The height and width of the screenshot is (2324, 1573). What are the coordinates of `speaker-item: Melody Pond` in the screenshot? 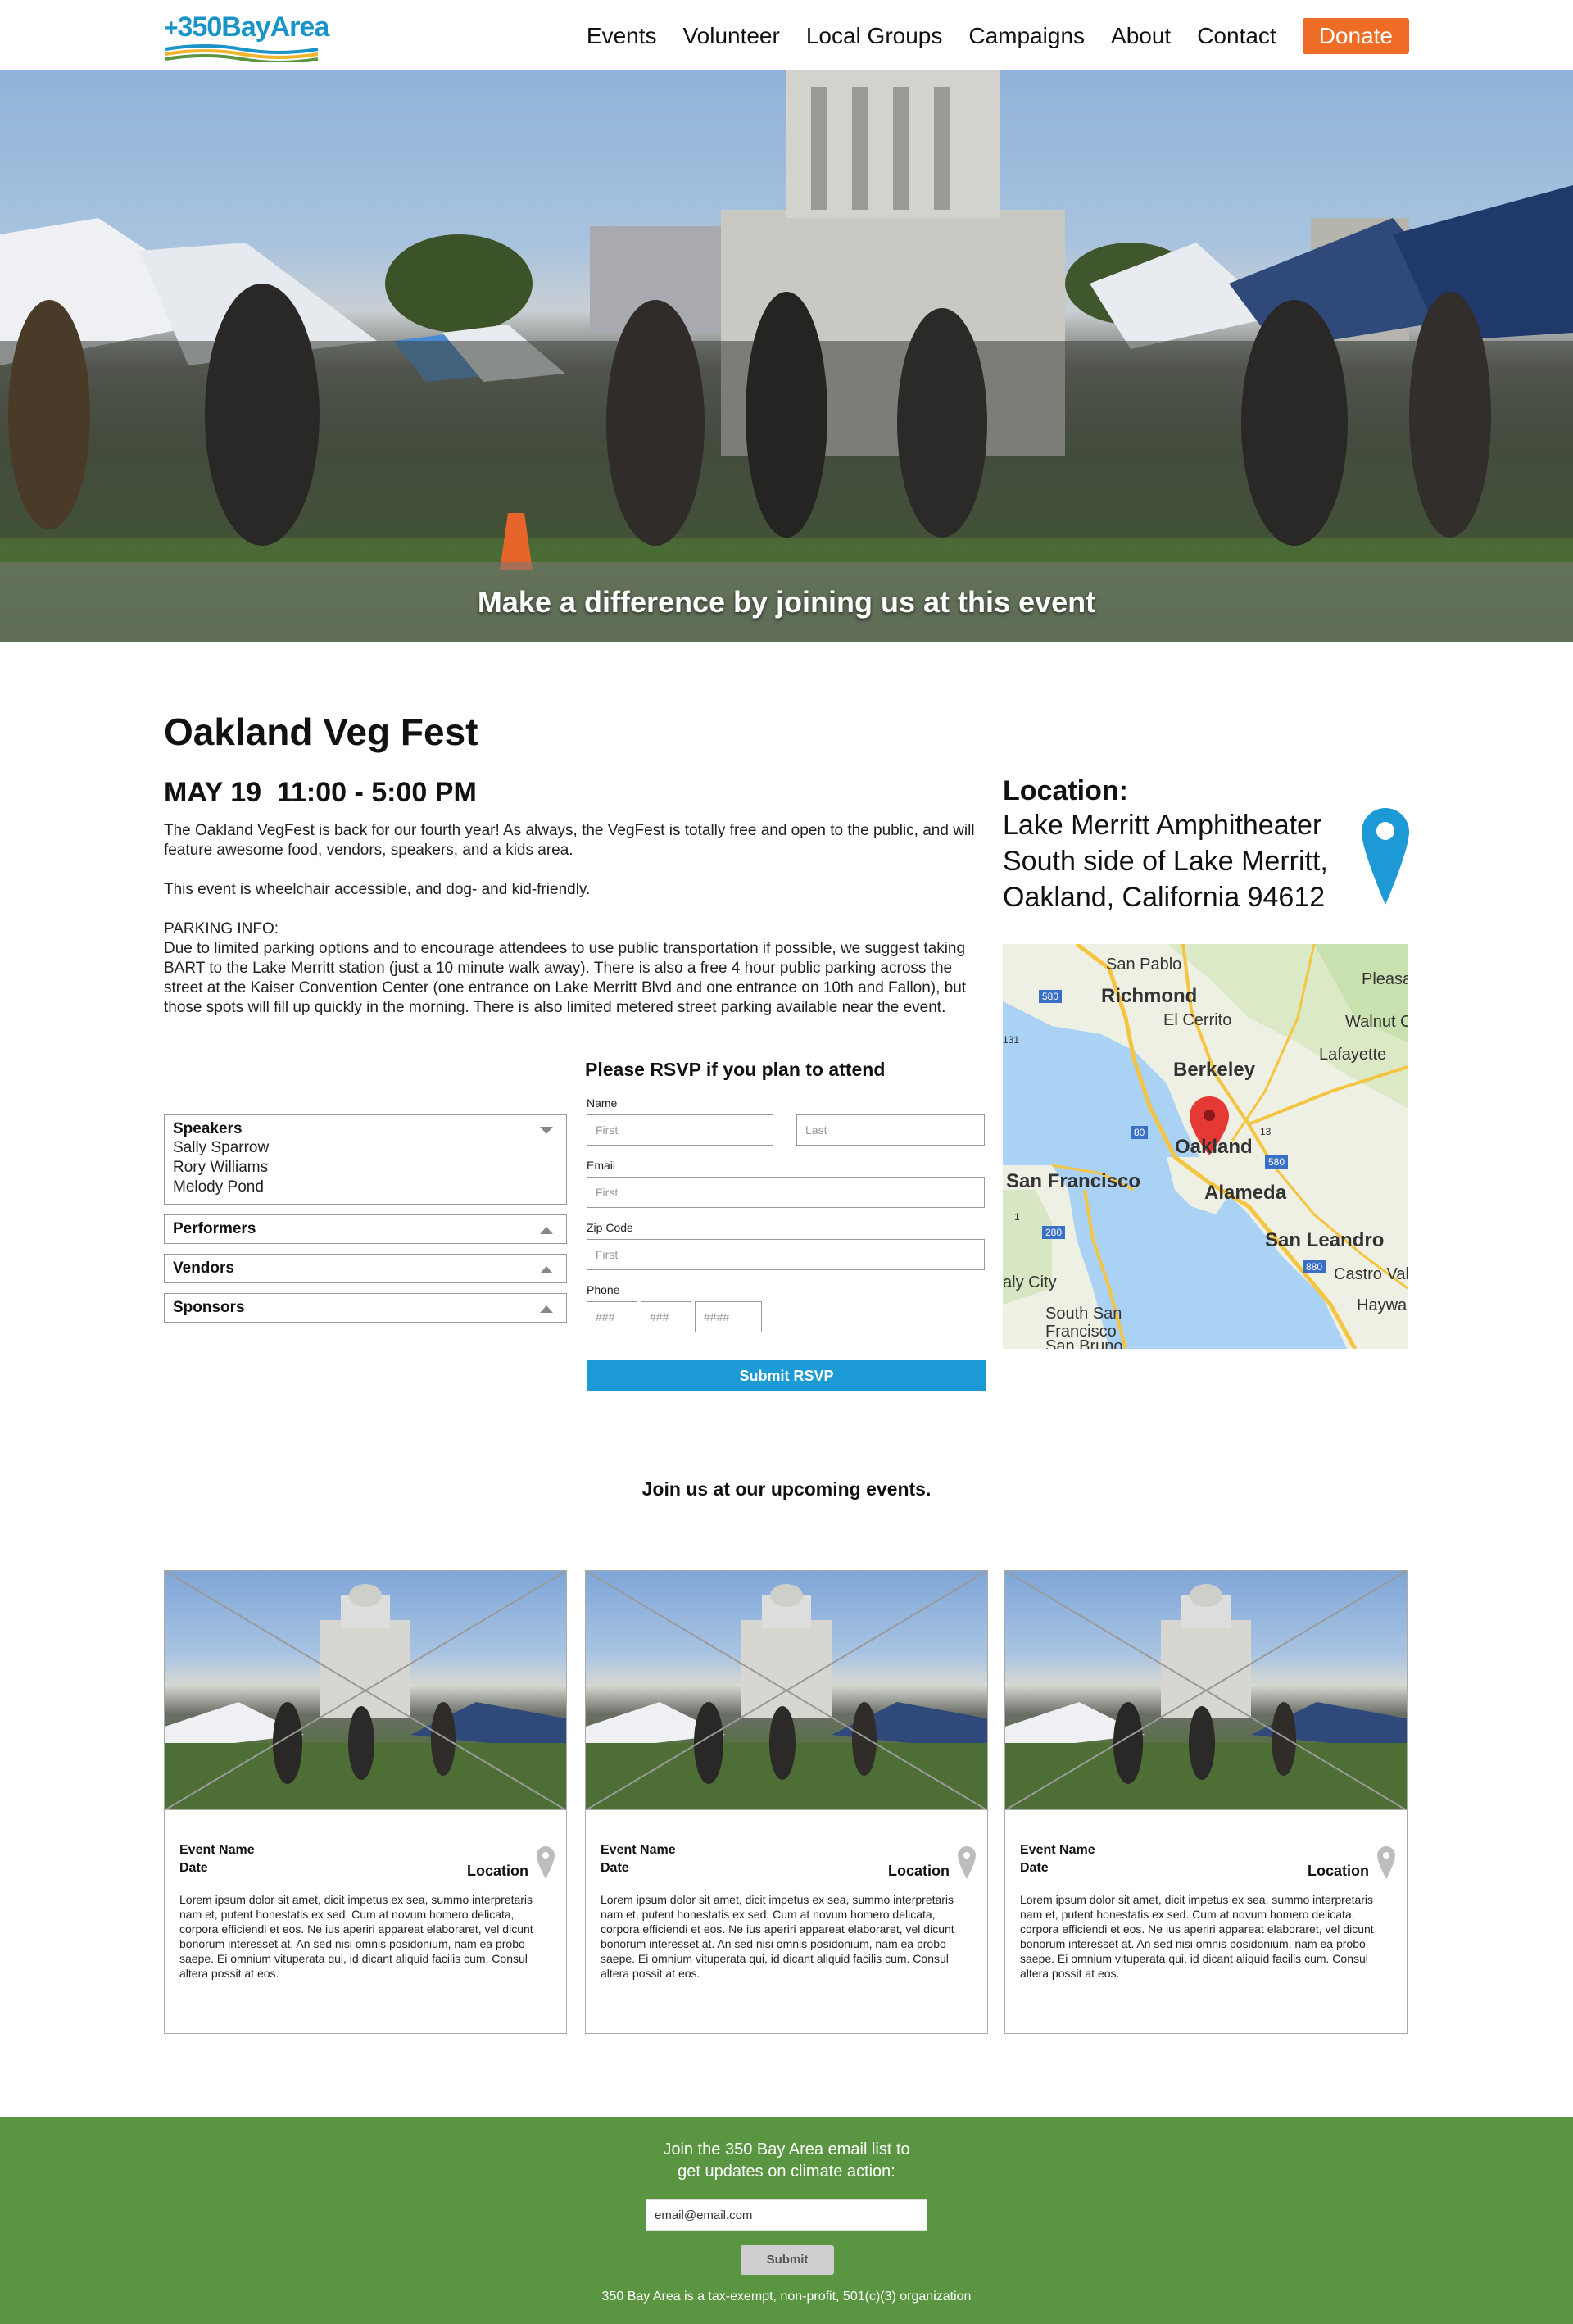 It's located at (218, 1187).